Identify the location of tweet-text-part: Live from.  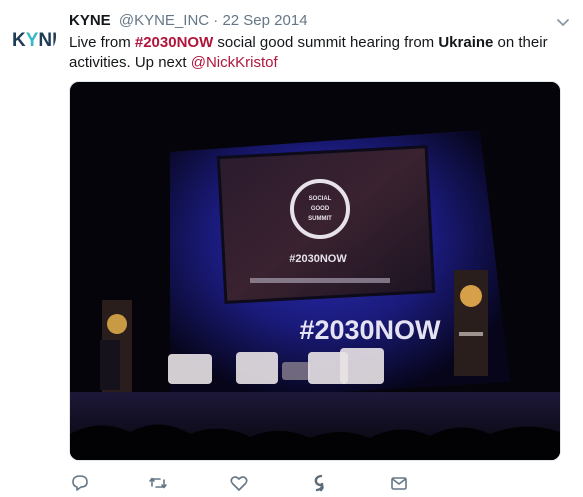
(102, 42).